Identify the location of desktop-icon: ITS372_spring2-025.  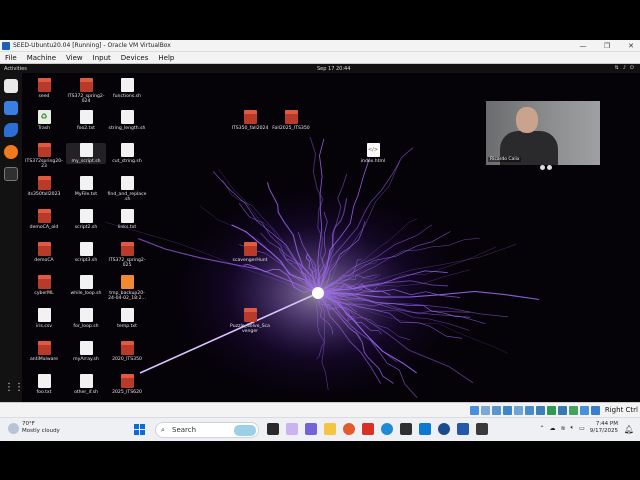
(127, 255).